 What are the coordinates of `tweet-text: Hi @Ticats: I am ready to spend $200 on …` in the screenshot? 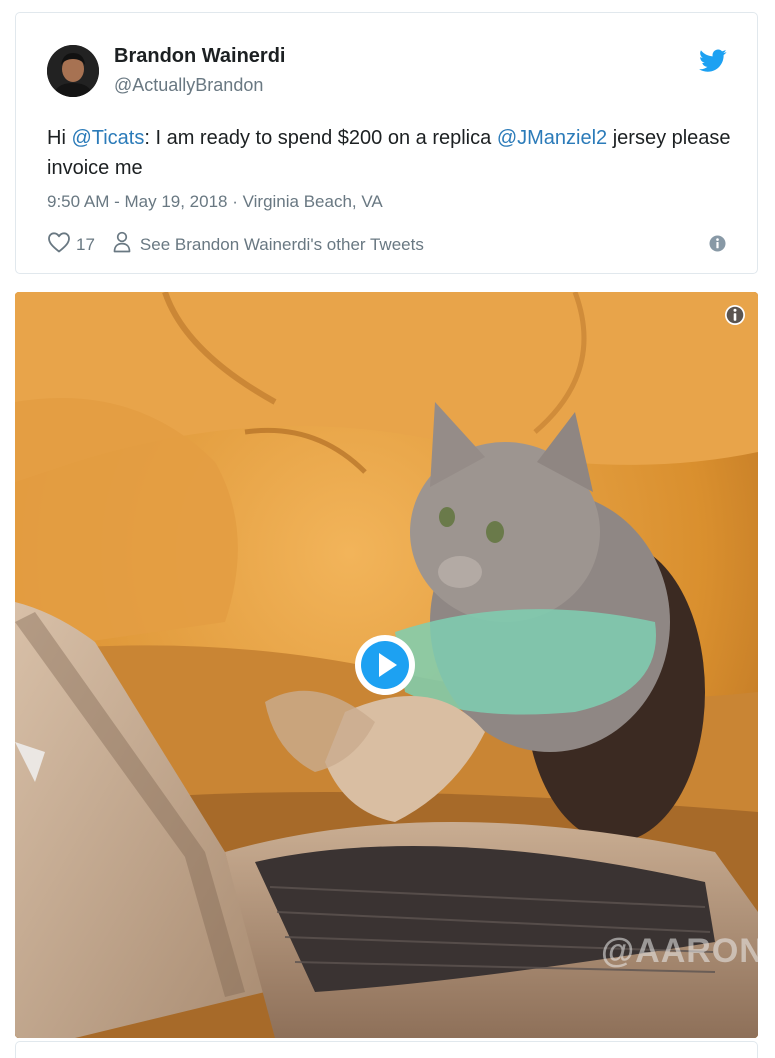 It's located at (392, 153).